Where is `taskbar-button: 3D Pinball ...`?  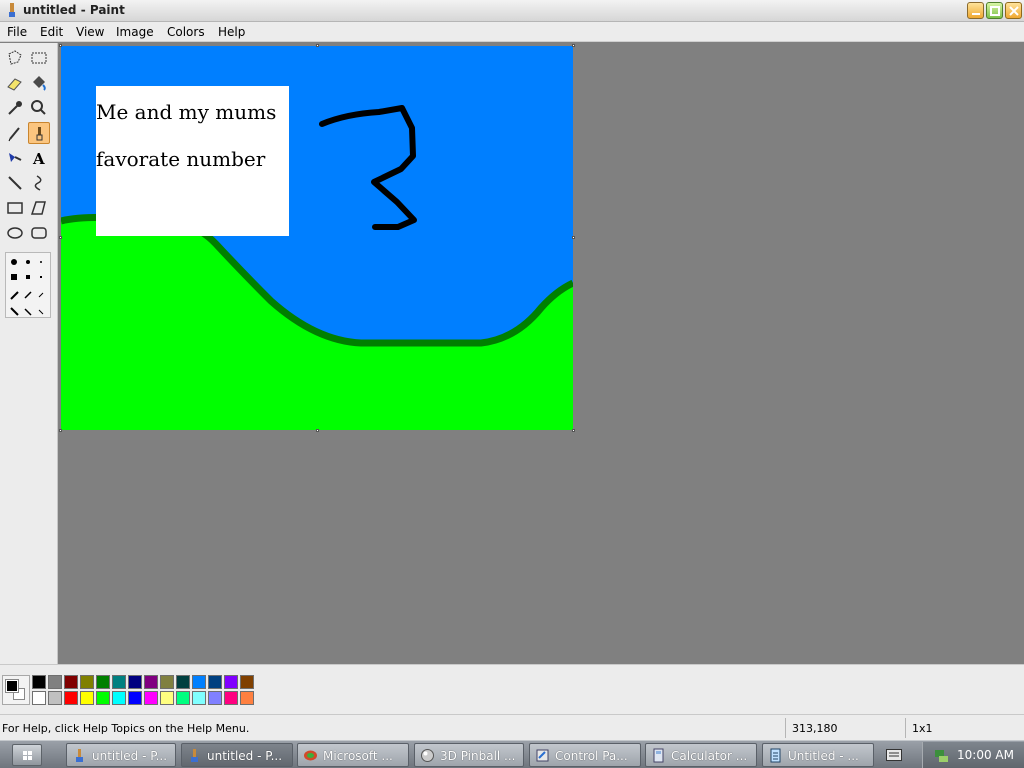
taskbar-button: 3D Pinball ... is located at coordinates (469, 755).